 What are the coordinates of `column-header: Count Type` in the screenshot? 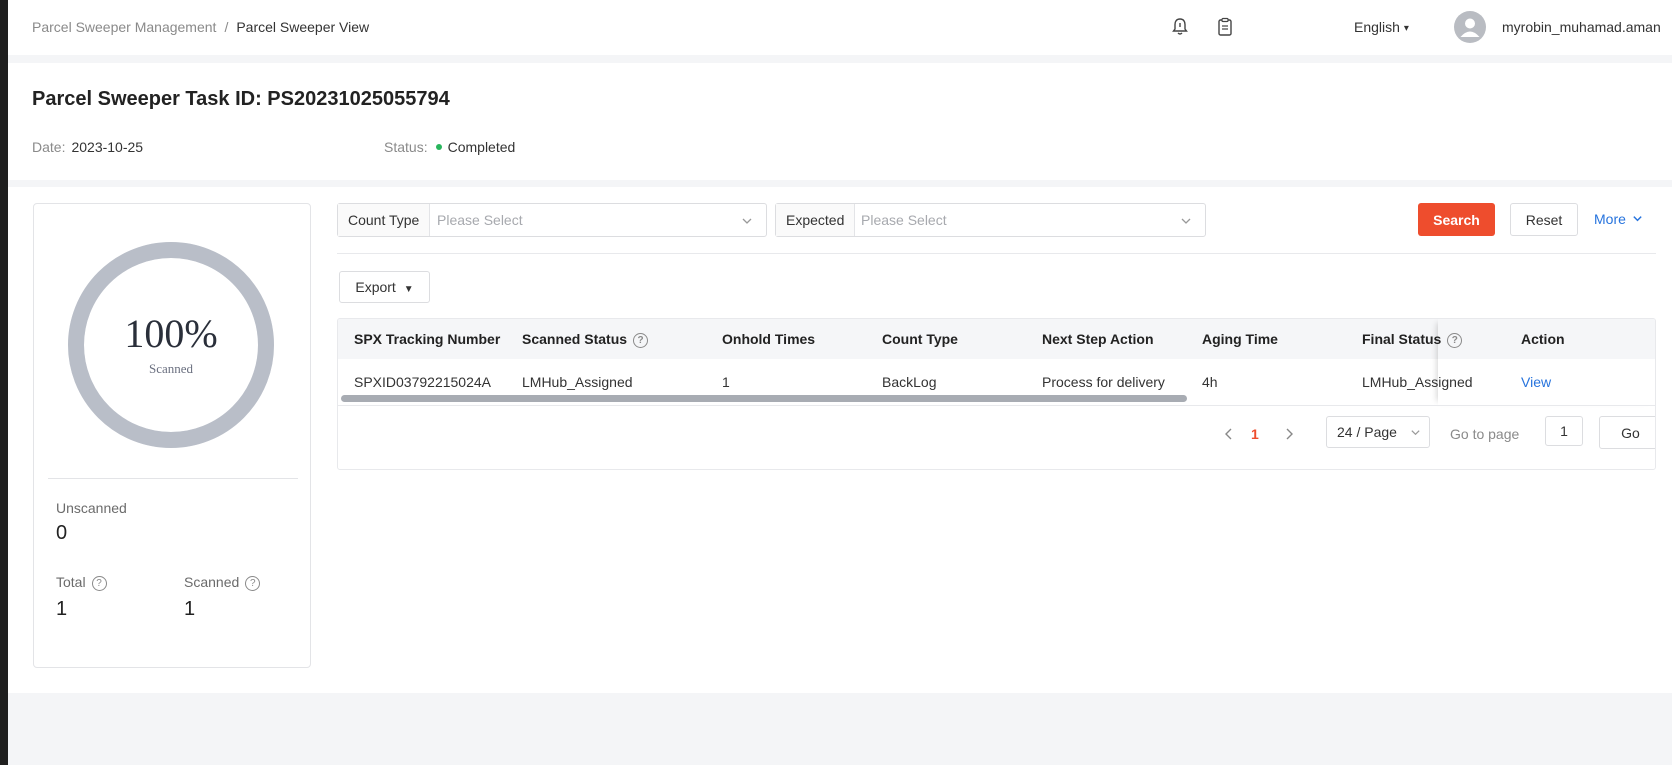 It's located at (920, 339).